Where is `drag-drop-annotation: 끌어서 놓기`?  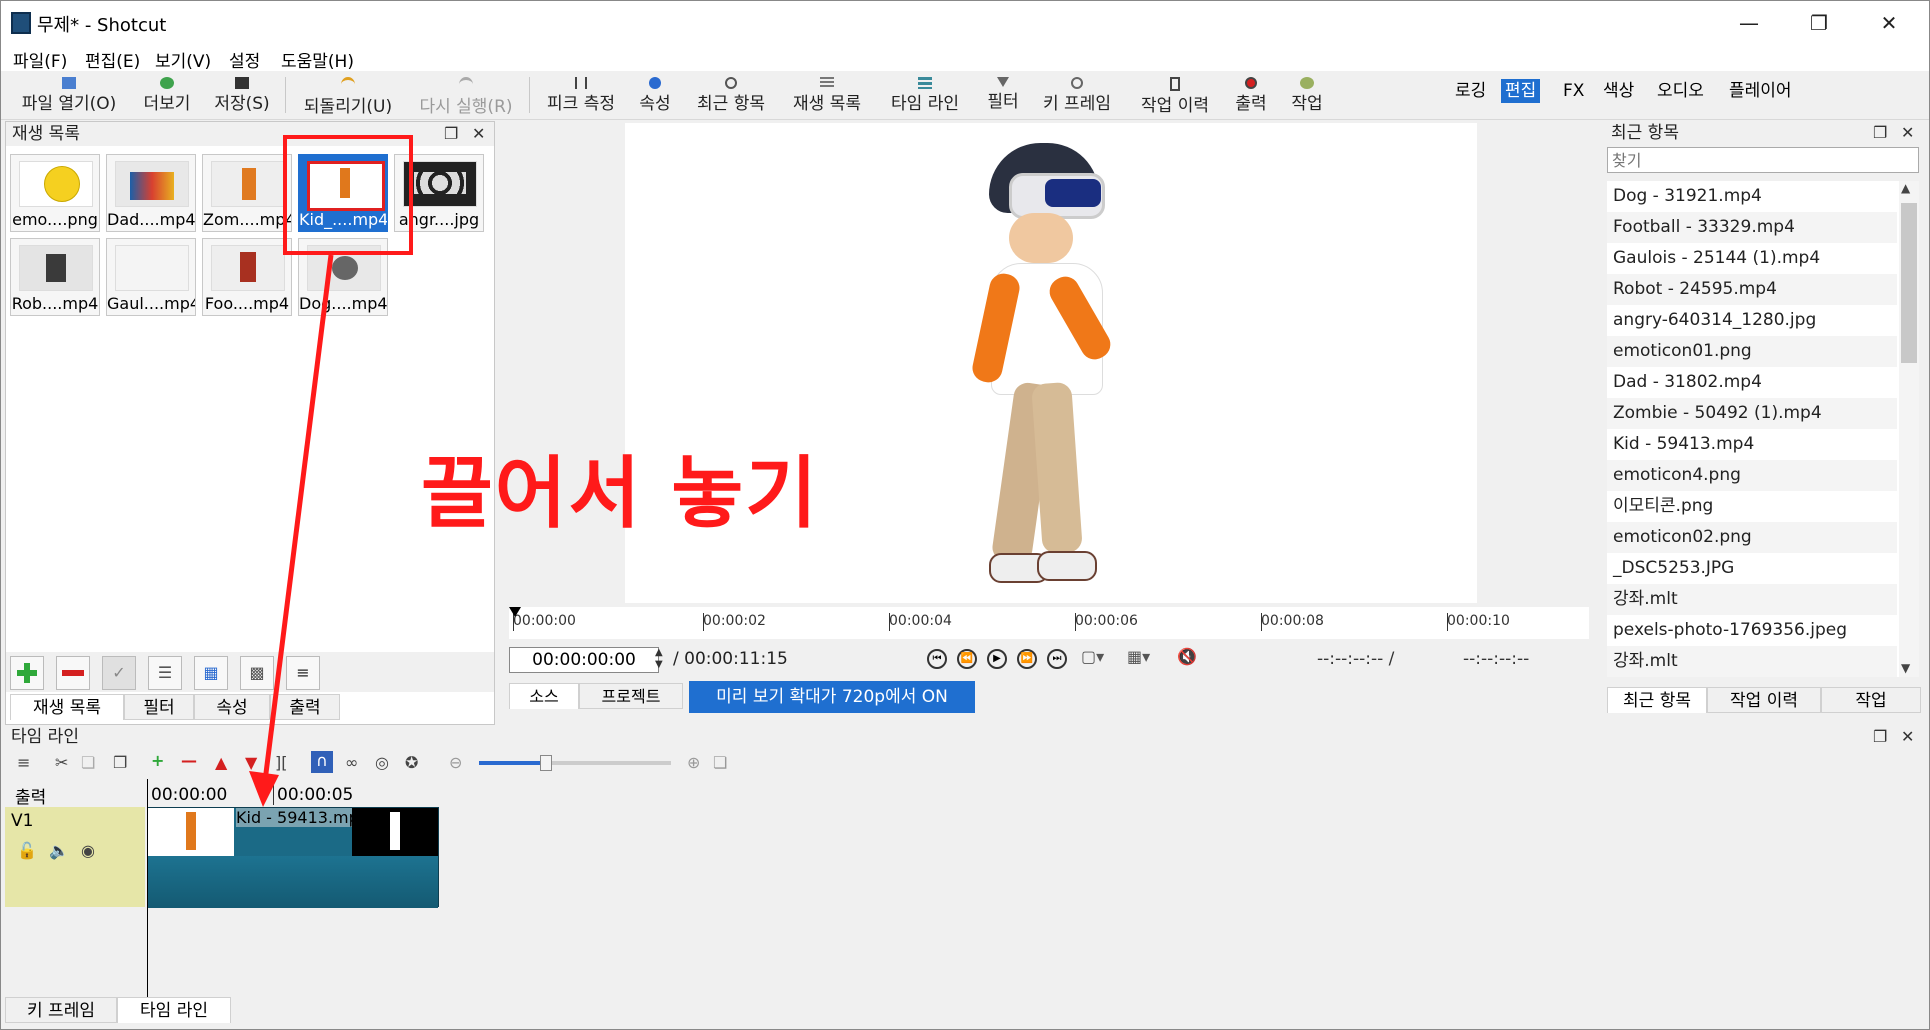 drag-drop-annotation: 끌어서 놓기 is located at coordinates (620, 494).